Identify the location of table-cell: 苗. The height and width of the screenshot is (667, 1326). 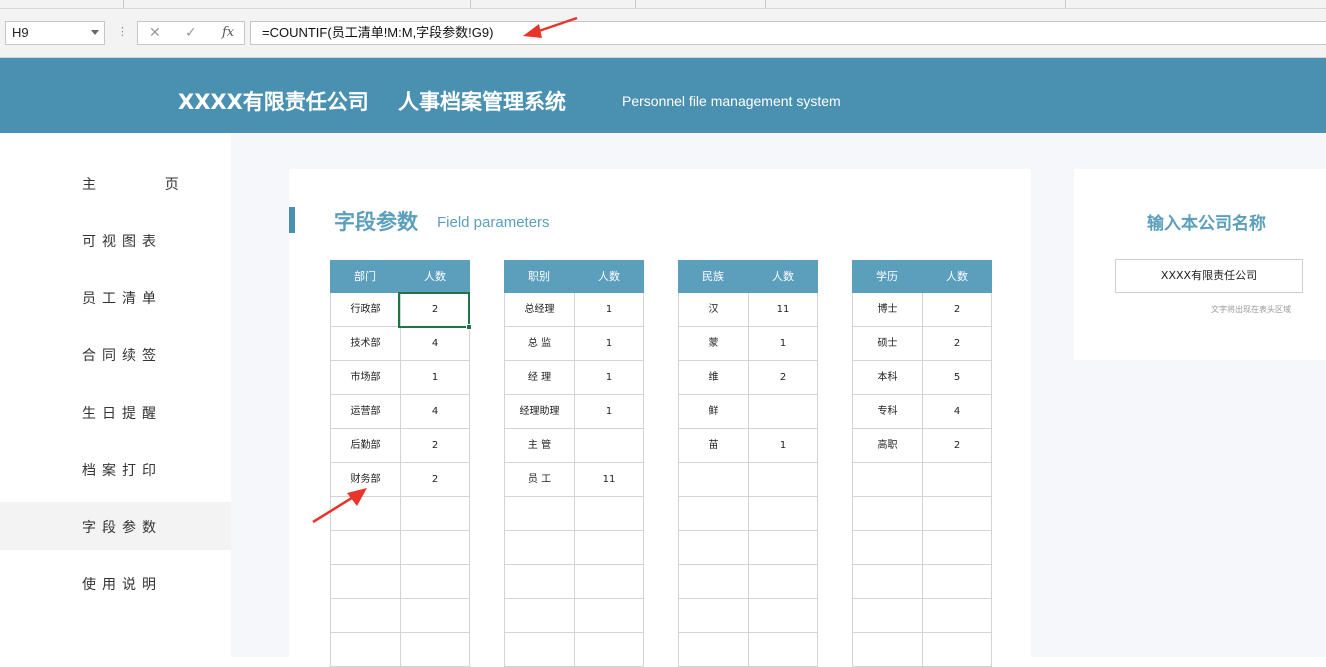
(713, 445).